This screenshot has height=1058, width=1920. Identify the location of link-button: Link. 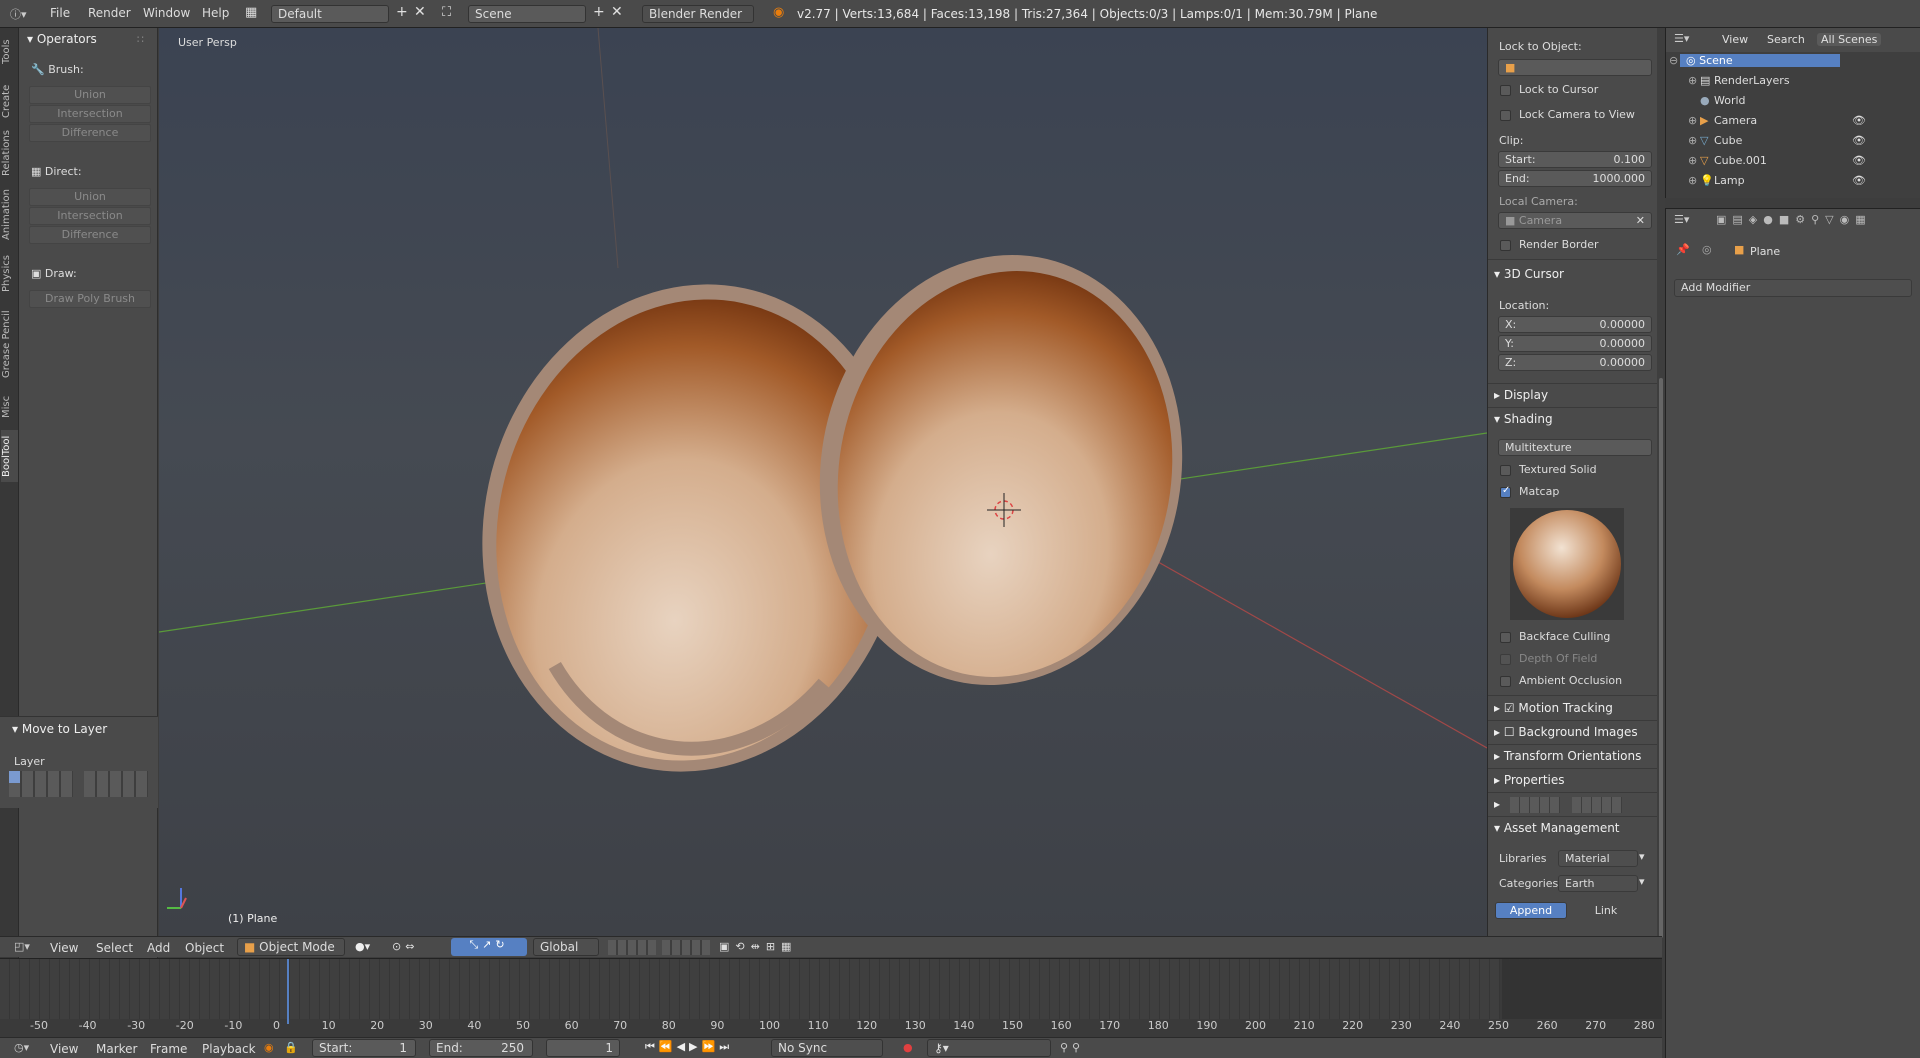
(1606, 910).